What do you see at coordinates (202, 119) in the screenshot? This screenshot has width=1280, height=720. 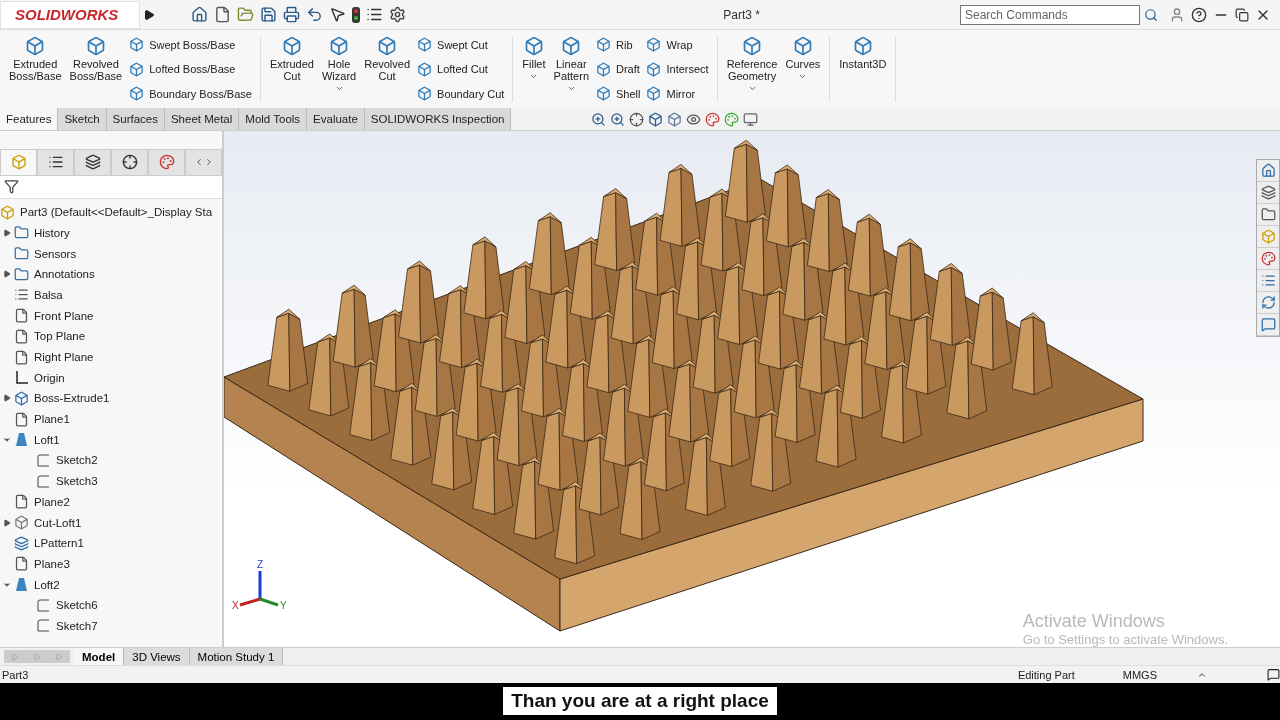 I see `command-tab: Sheet Metal` at bounding box center [202, 119].